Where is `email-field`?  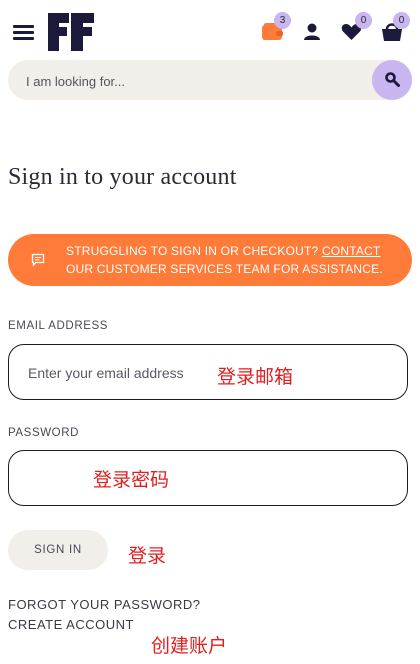
email-field is located at coordinates (208, 373).